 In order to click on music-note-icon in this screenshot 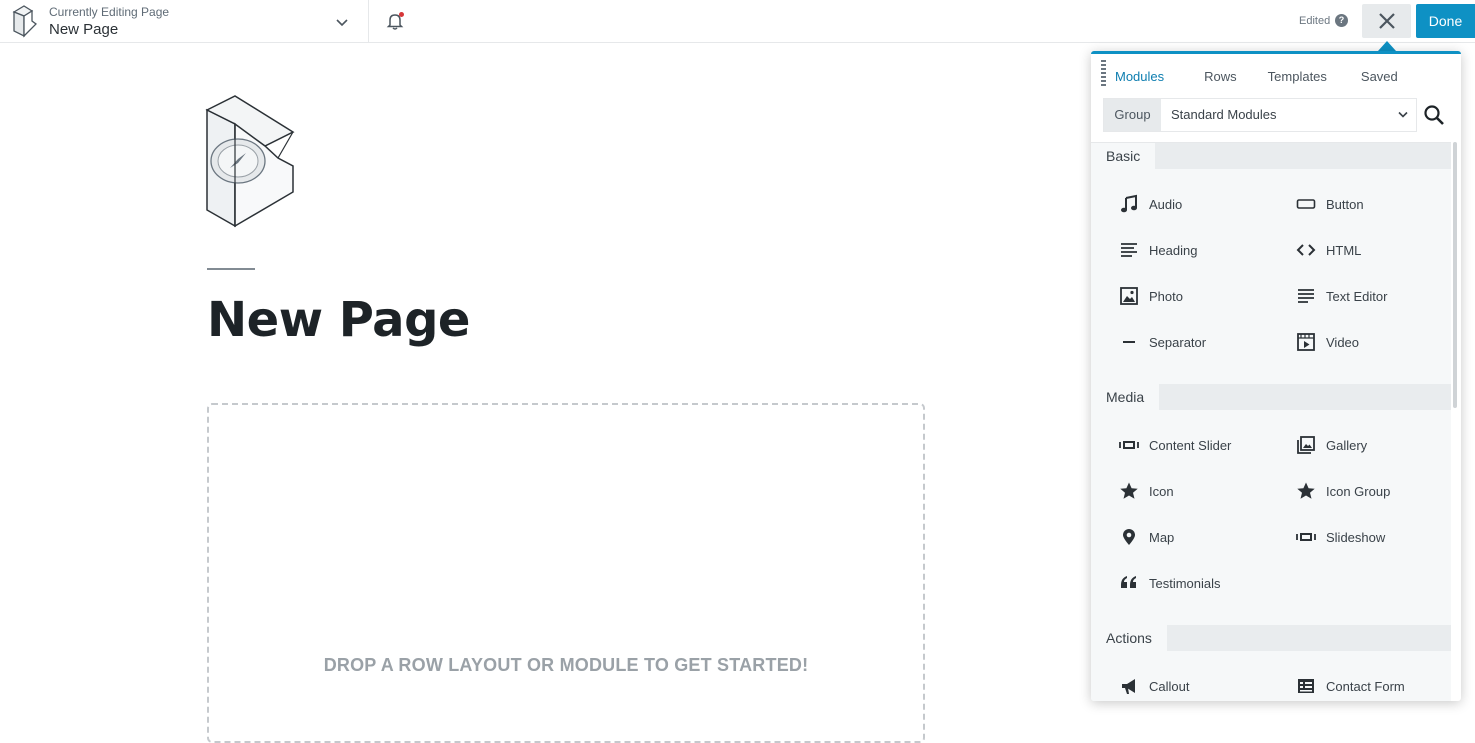, I will do `click(1129, 203)`.